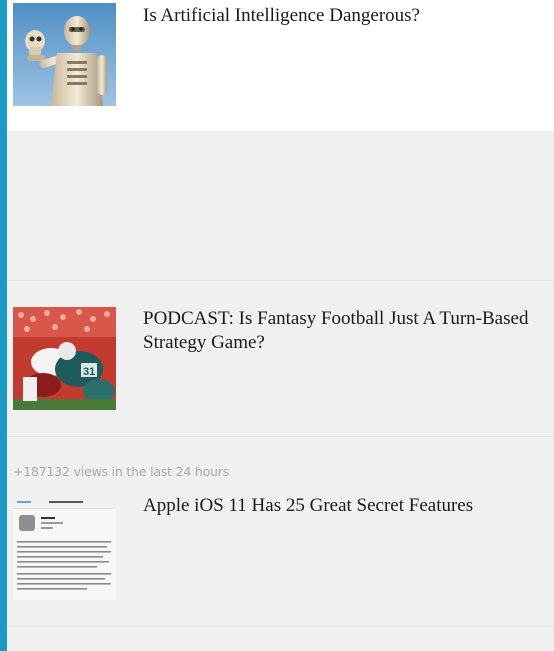  Describe the element at coordinates (64, 358) in the screenshot. I see `football-tackle-thumbnail: 31` at that location.